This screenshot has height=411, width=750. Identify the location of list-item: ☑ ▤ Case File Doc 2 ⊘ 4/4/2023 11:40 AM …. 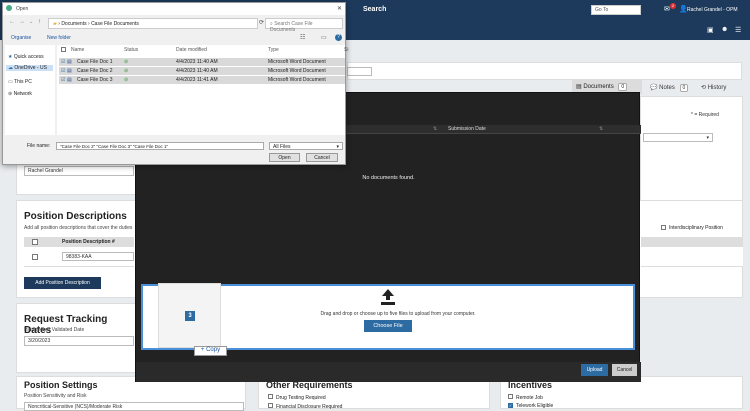
(202, 71).